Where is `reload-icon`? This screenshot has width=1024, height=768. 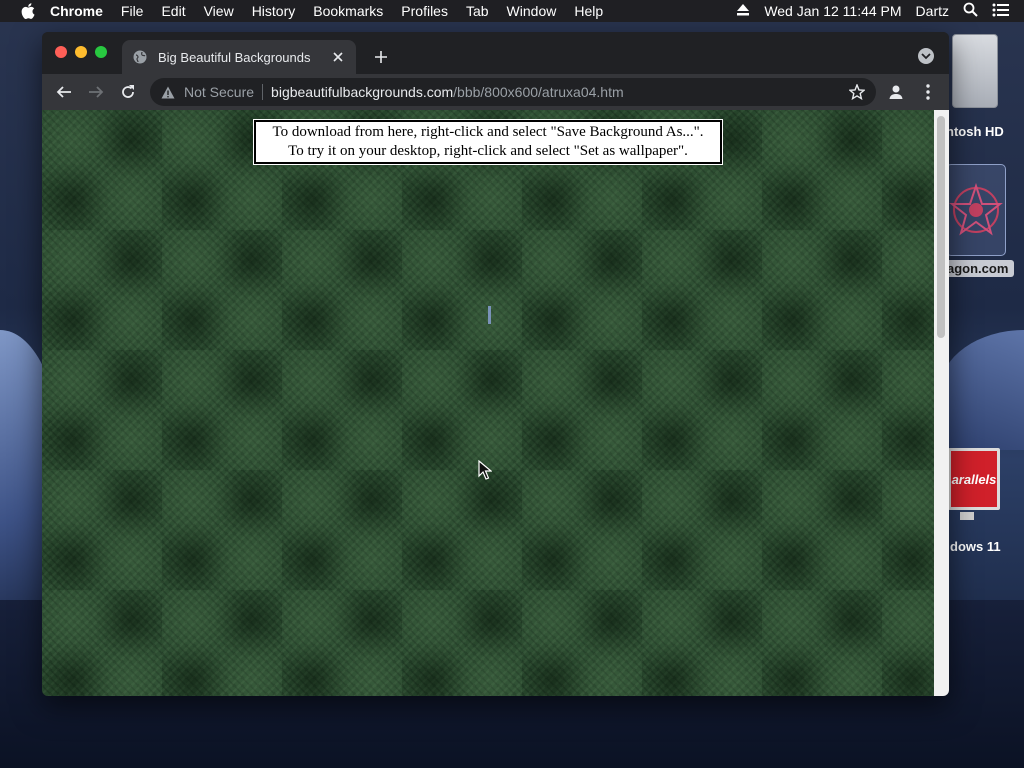 reload-icon is located at coordinates (128, 91).